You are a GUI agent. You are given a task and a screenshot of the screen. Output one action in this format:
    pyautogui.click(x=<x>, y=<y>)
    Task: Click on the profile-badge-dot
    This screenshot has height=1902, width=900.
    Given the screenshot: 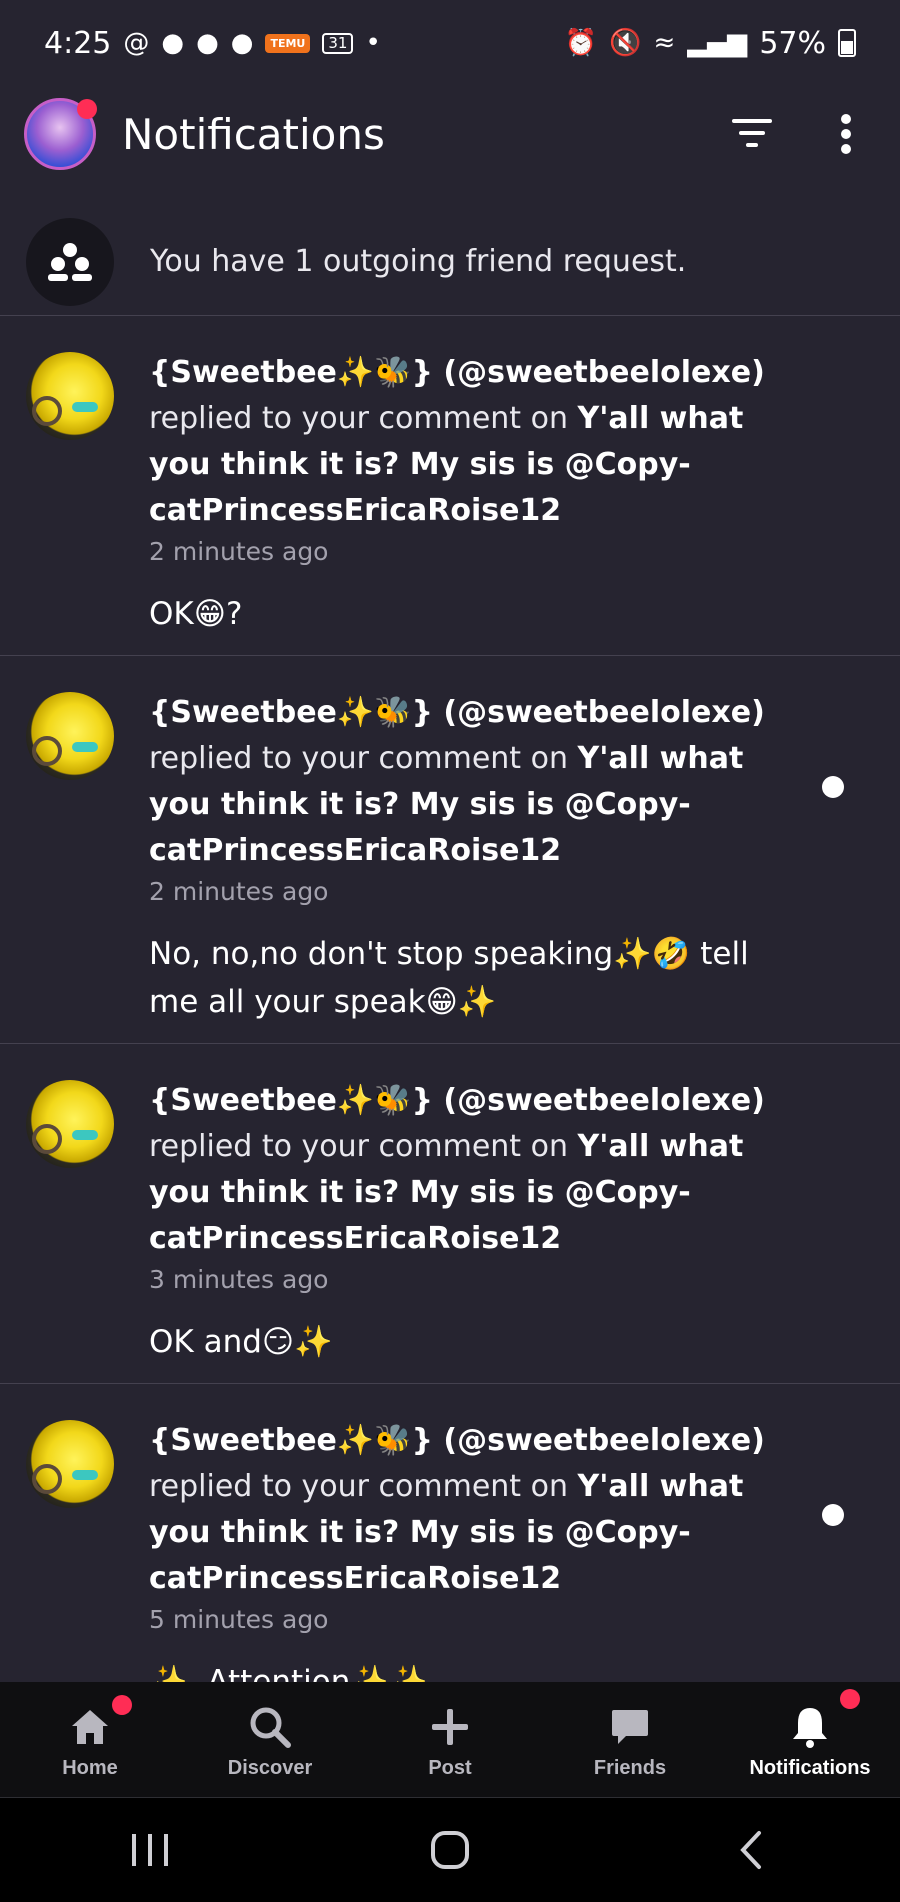 What is the action you would take?
    pyautogui.click(x=87, y=109)
    